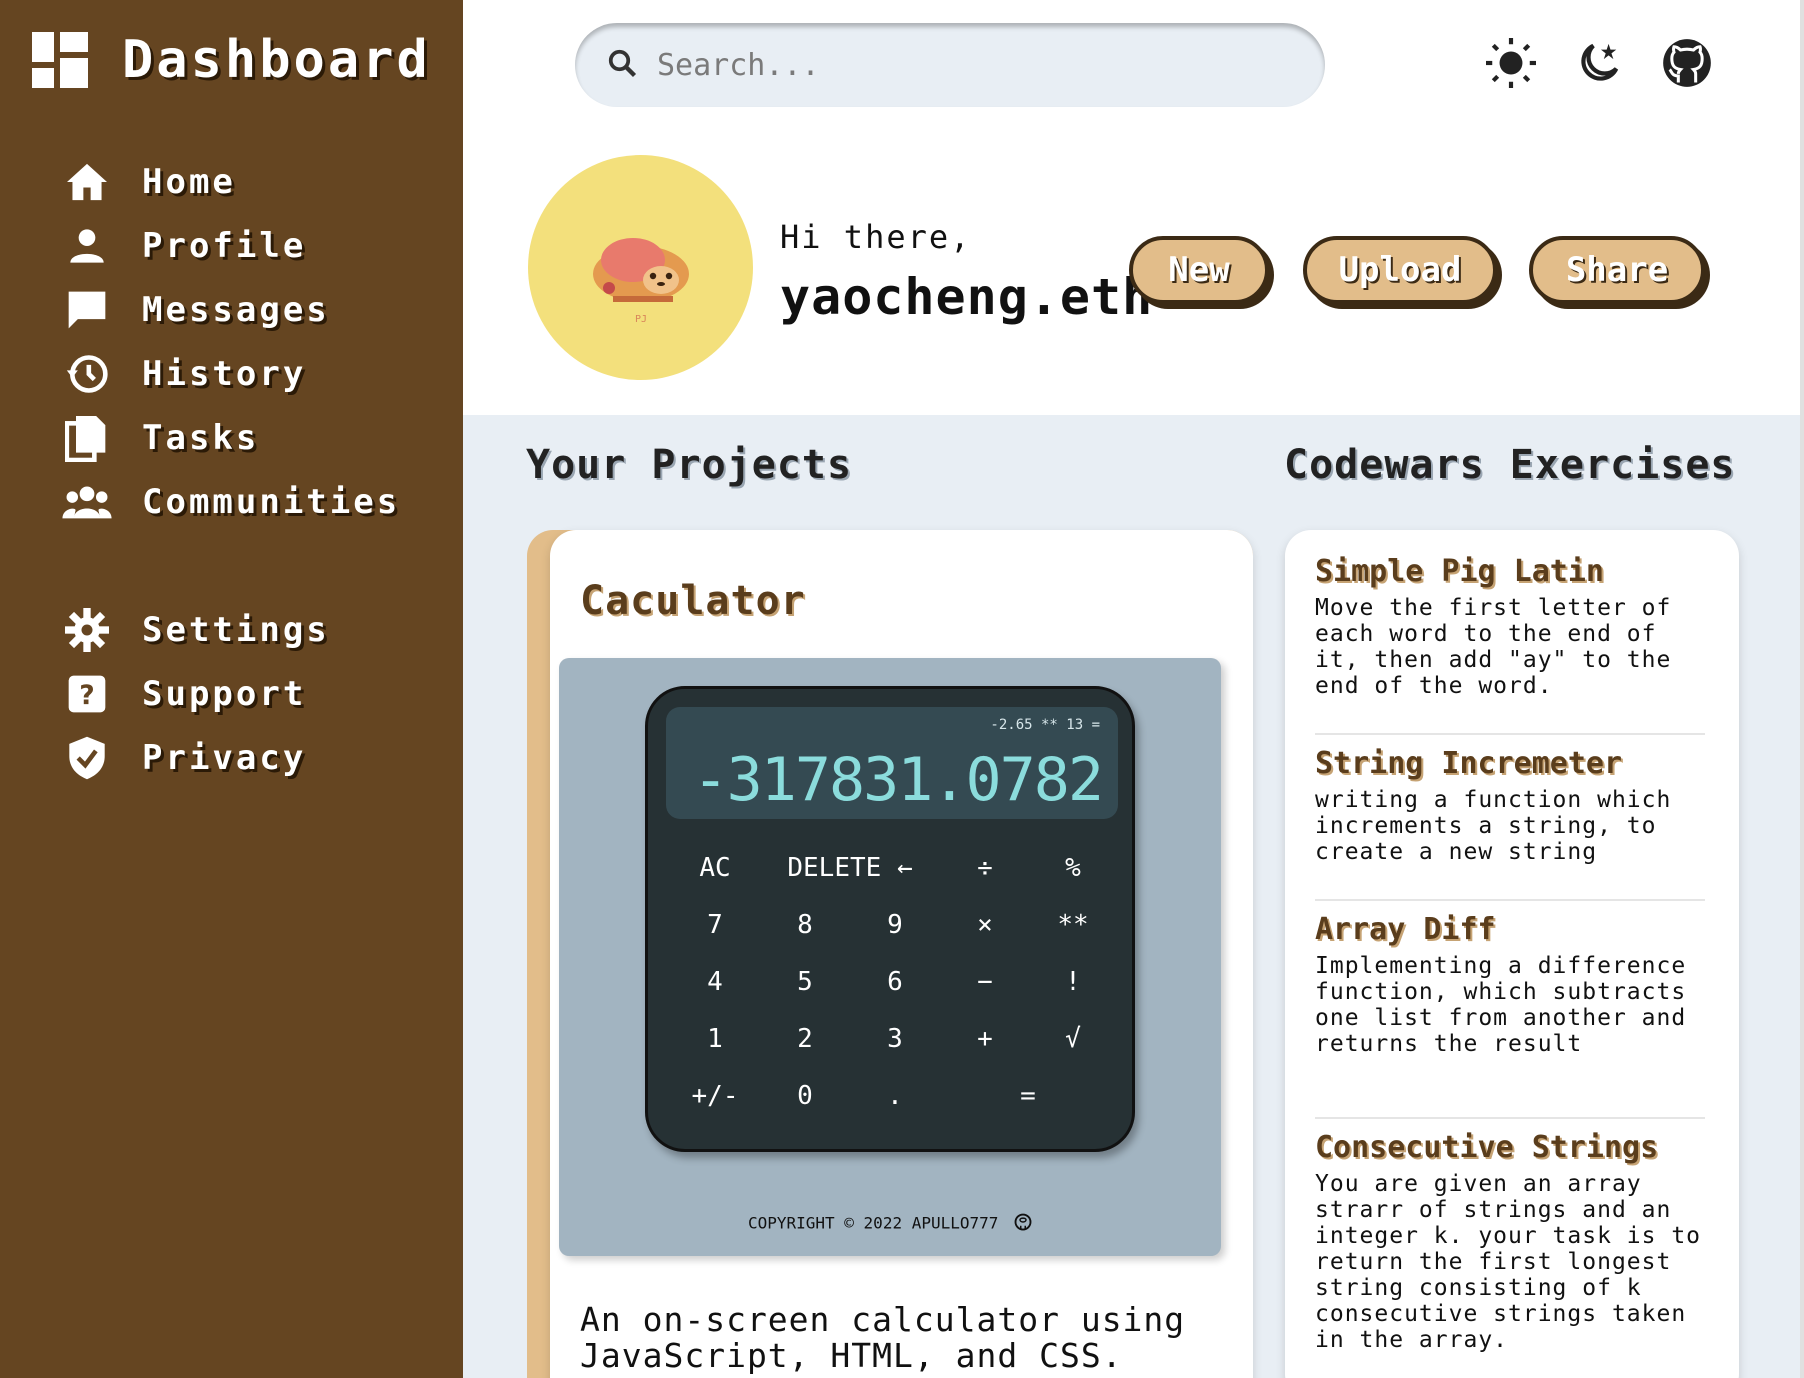  Describe the element at coordinates (224, 758) in the screenshot. I see `sidebar-item-label: Privacy` at that location.